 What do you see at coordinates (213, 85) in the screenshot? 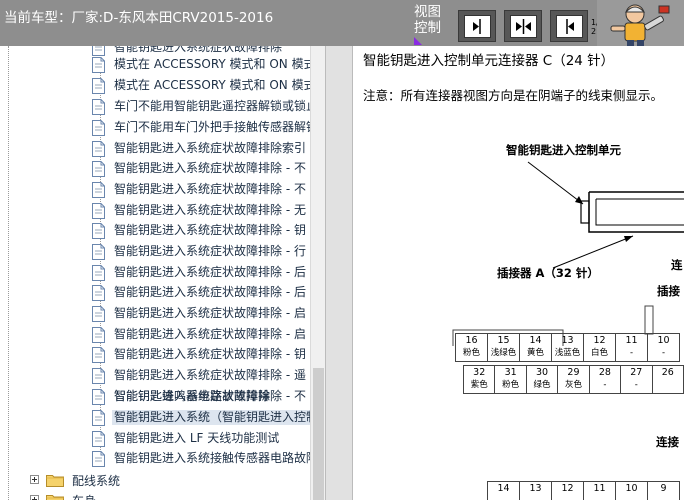
I see `tree-item-label: 模式在 ACCESSORY 模式和 ON 模式` at bounding box center [213, 85].